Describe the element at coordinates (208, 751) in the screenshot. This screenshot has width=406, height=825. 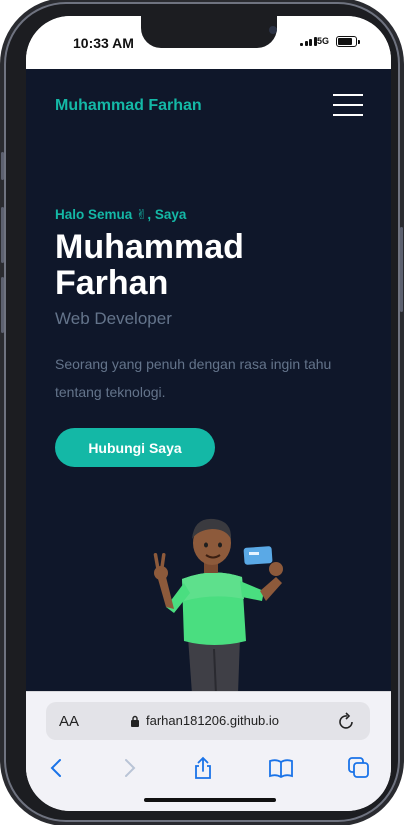
I see `browser-chrome: AA farhan181206.github.io` at that location.